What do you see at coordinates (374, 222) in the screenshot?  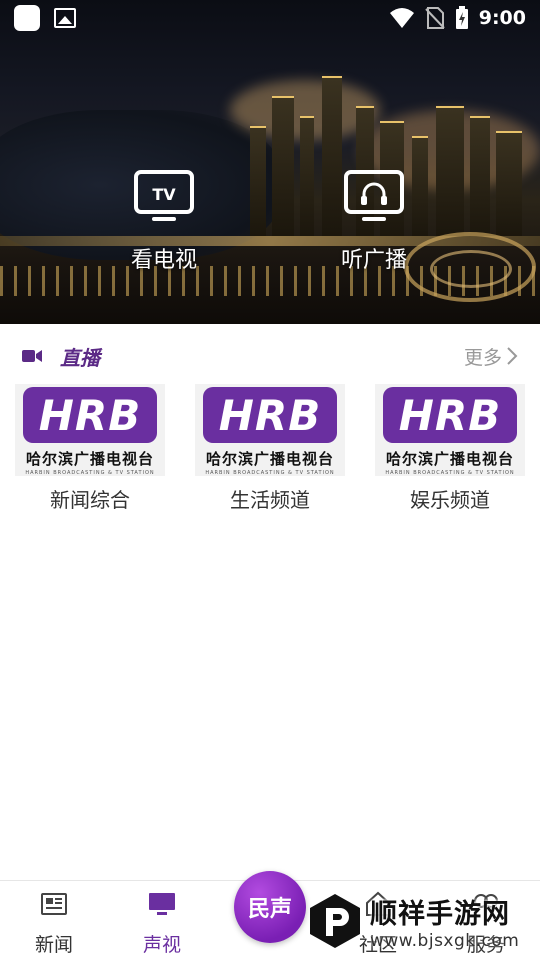 I see `listen-radio-button: 听广播` at bounding box center [374, 222].